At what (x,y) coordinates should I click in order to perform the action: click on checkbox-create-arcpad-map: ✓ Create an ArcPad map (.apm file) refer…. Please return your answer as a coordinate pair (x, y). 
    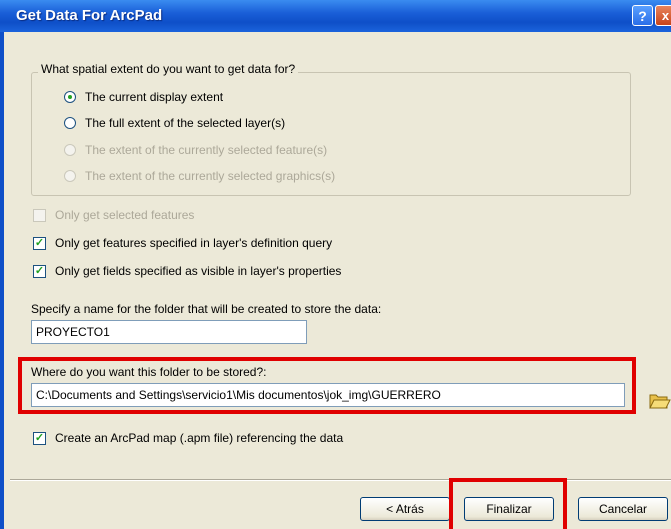
    Looking at the image, I should click on (188, 438).